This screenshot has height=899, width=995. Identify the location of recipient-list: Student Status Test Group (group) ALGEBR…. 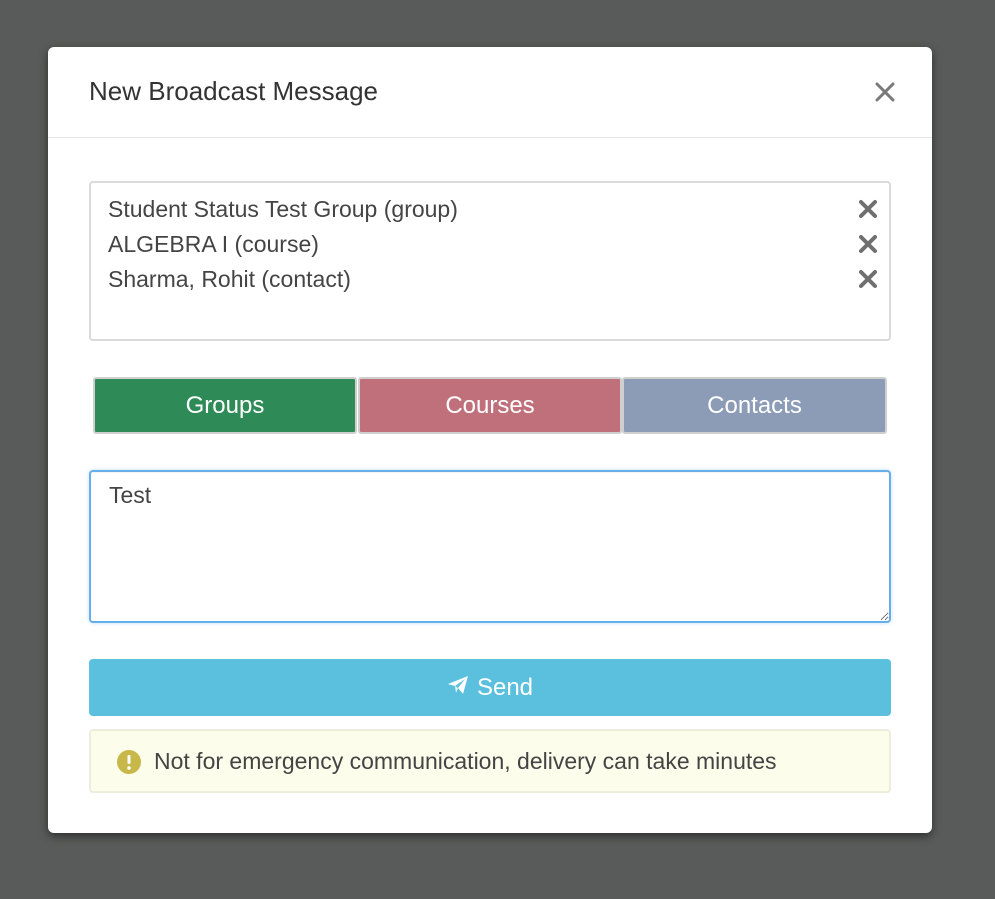
(490, 261).